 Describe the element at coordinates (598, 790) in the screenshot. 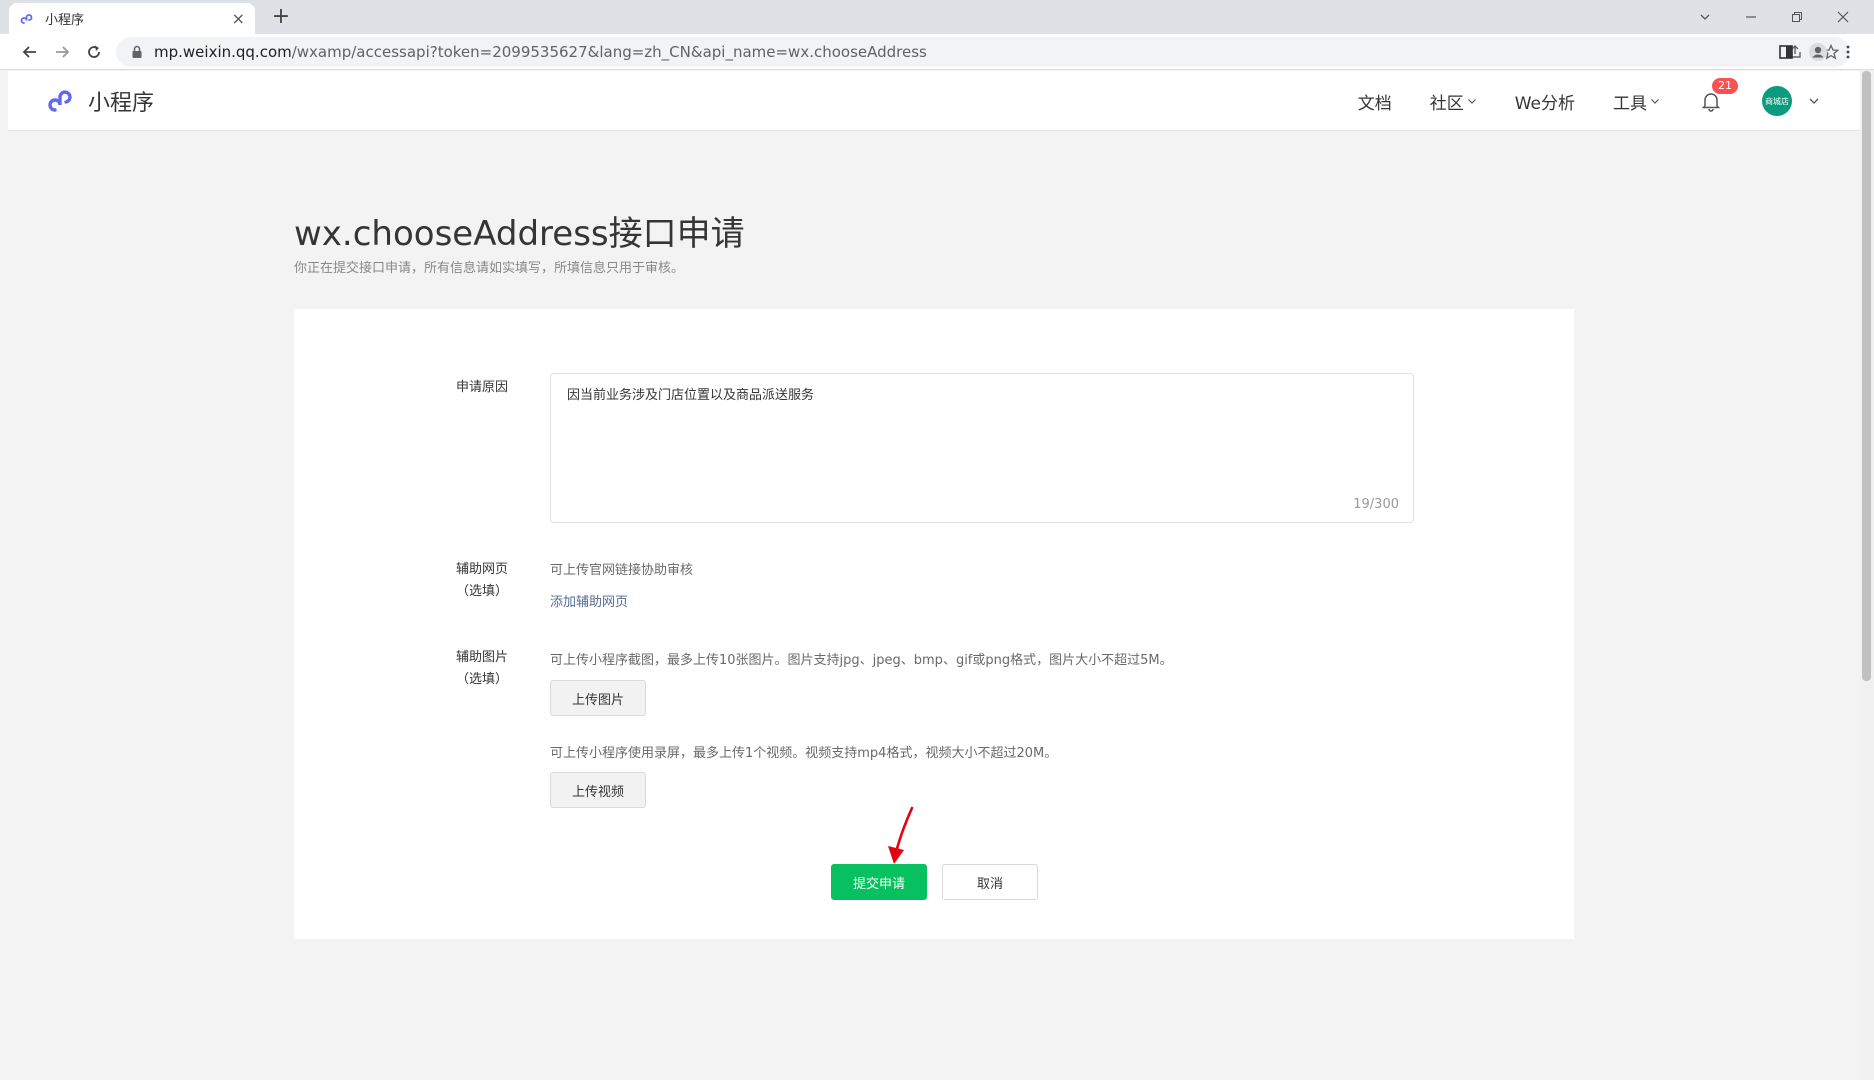

I see `upload-video-button: 上传视频` at that location.